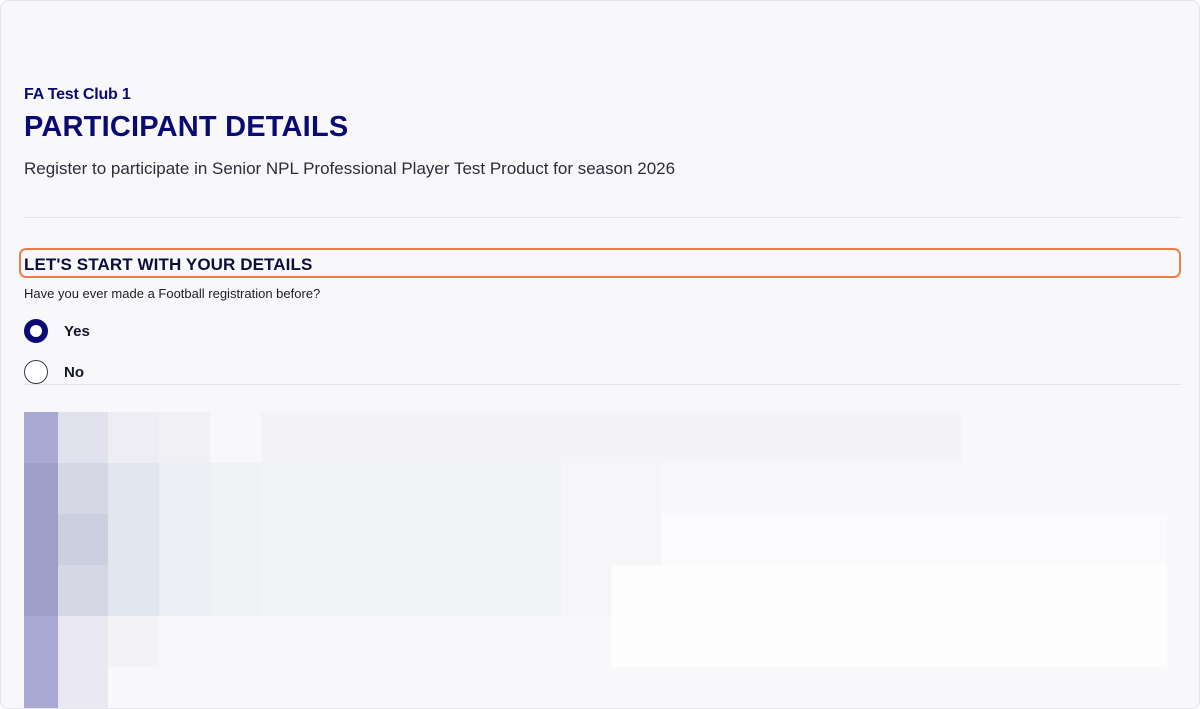 The height and width of the screenshot is (709, 1200). I want to click on radio-label-yes: Yes, so click(77, 331).